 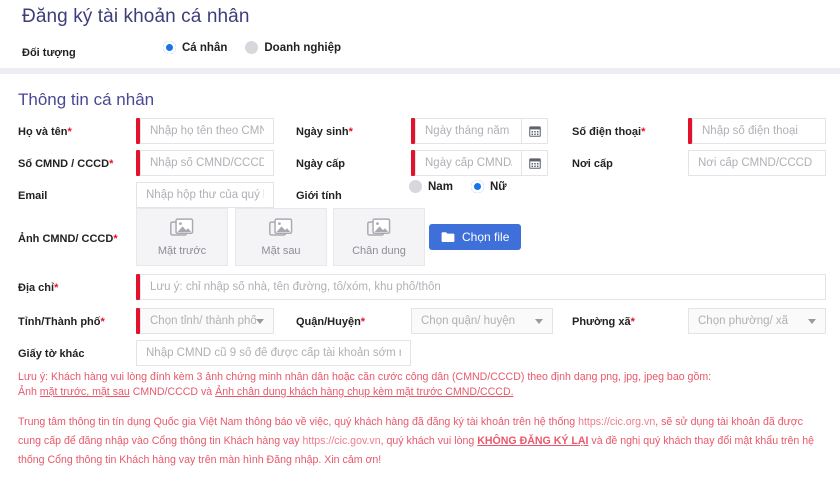 I want to click on page-title: Đăng ký tài khoản cá nhân, so click(x=136, y=16).